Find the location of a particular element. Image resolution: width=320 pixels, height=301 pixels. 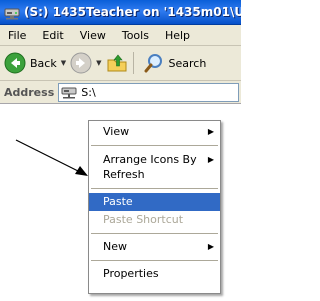

context-menu-paste-shortcut: Paste Shortcut is located at coordinates (154, 220).